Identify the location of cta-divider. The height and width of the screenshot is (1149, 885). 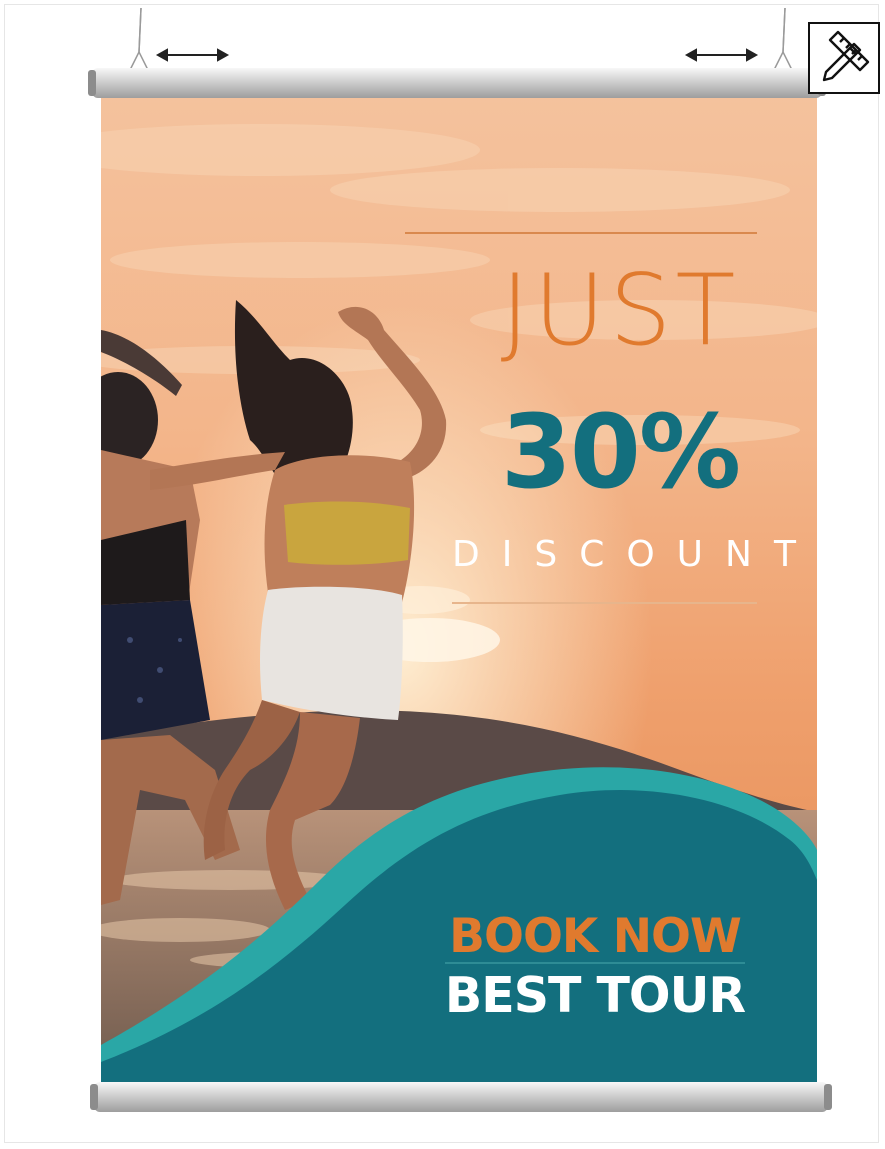
(595, 963).